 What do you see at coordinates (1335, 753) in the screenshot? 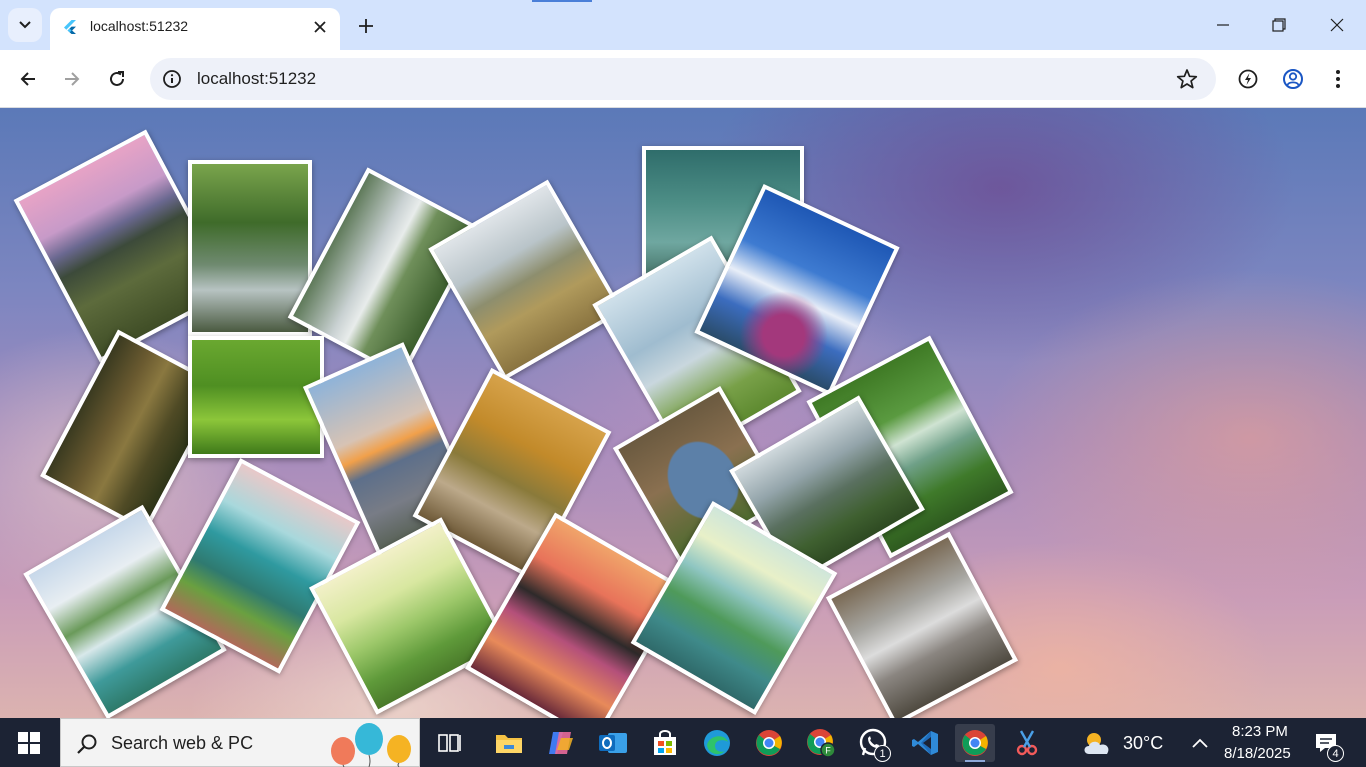
I see `notification-badge: 4` at bounding box center [1335, 753].